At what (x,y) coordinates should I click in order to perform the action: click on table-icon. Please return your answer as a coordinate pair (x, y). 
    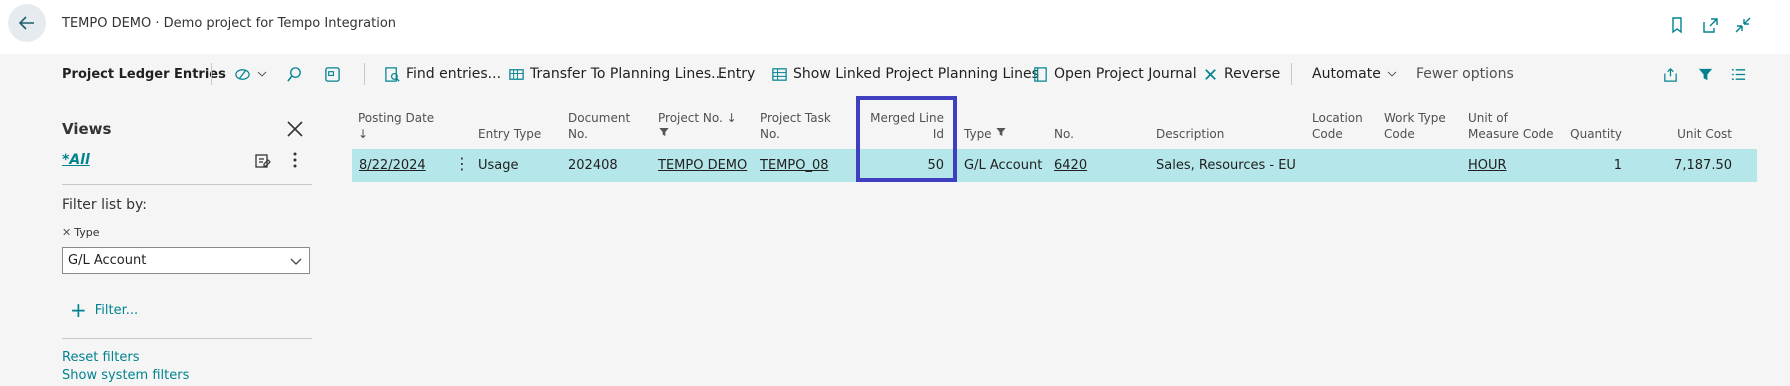
    Looking at the image, I should click on (332, 74).